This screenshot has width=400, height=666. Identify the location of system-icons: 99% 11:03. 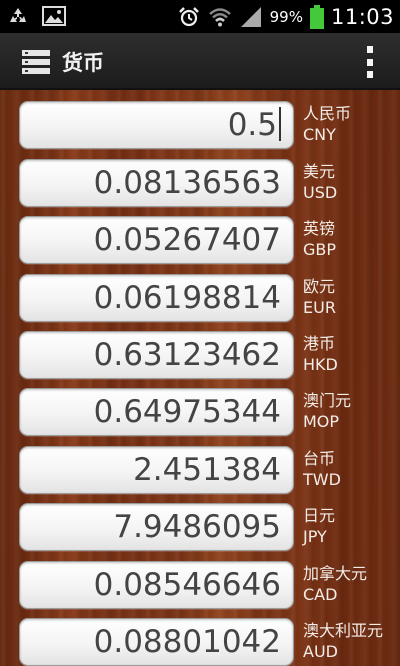
(285, 16).